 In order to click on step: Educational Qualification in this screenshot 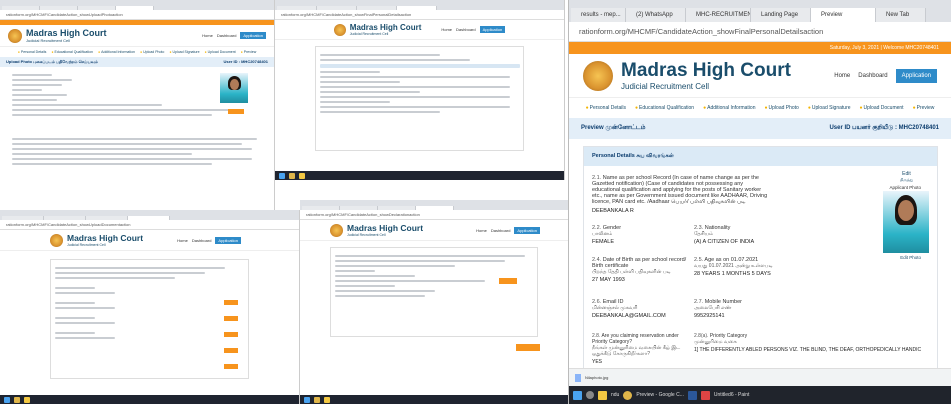, I will do `click(72, 52)`.